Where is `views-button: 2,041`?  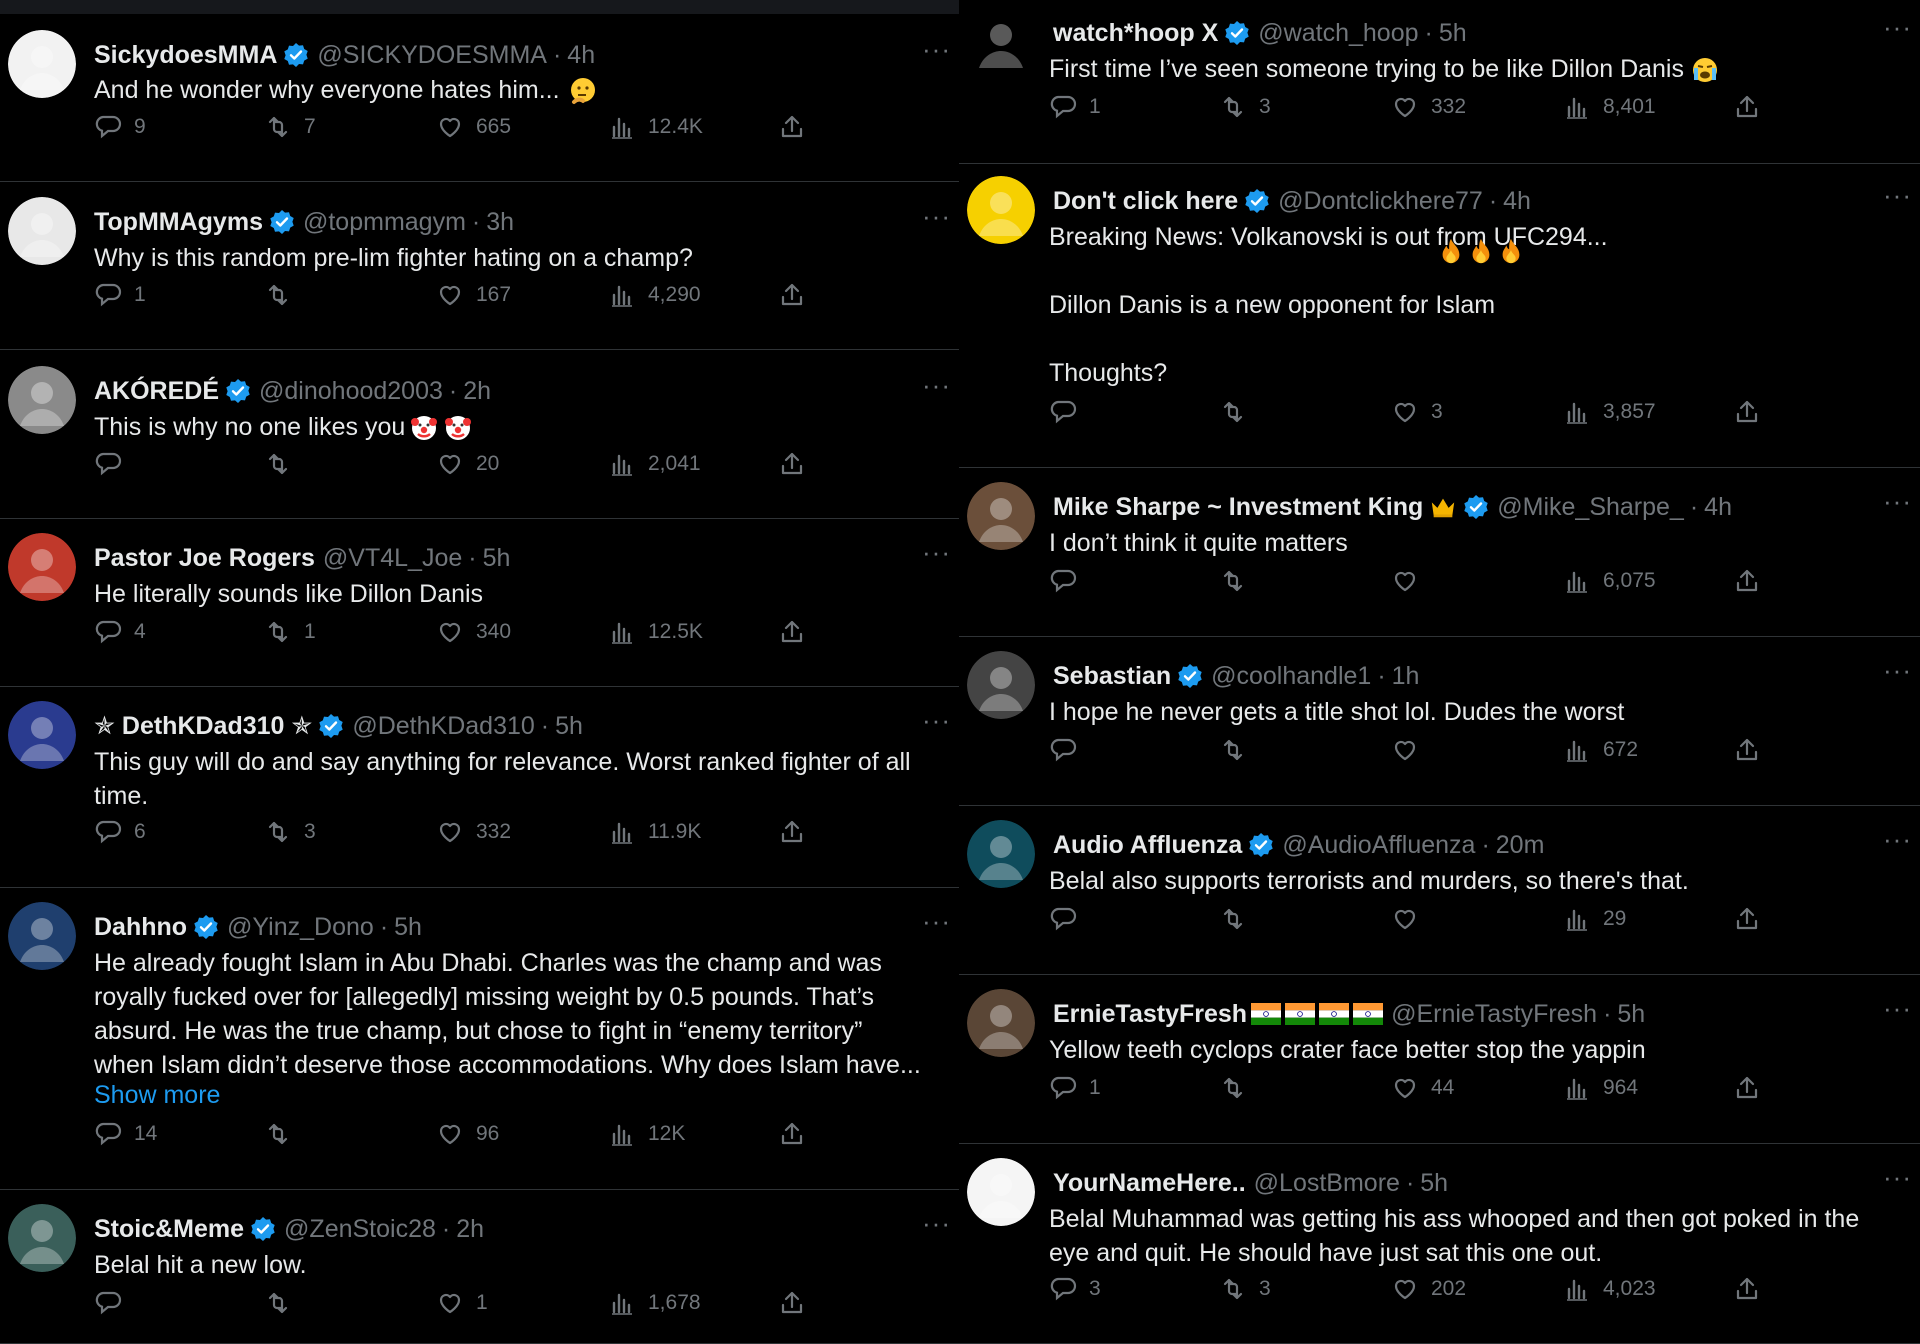 views-button: 2,041 is located at coordinates (654, 464).